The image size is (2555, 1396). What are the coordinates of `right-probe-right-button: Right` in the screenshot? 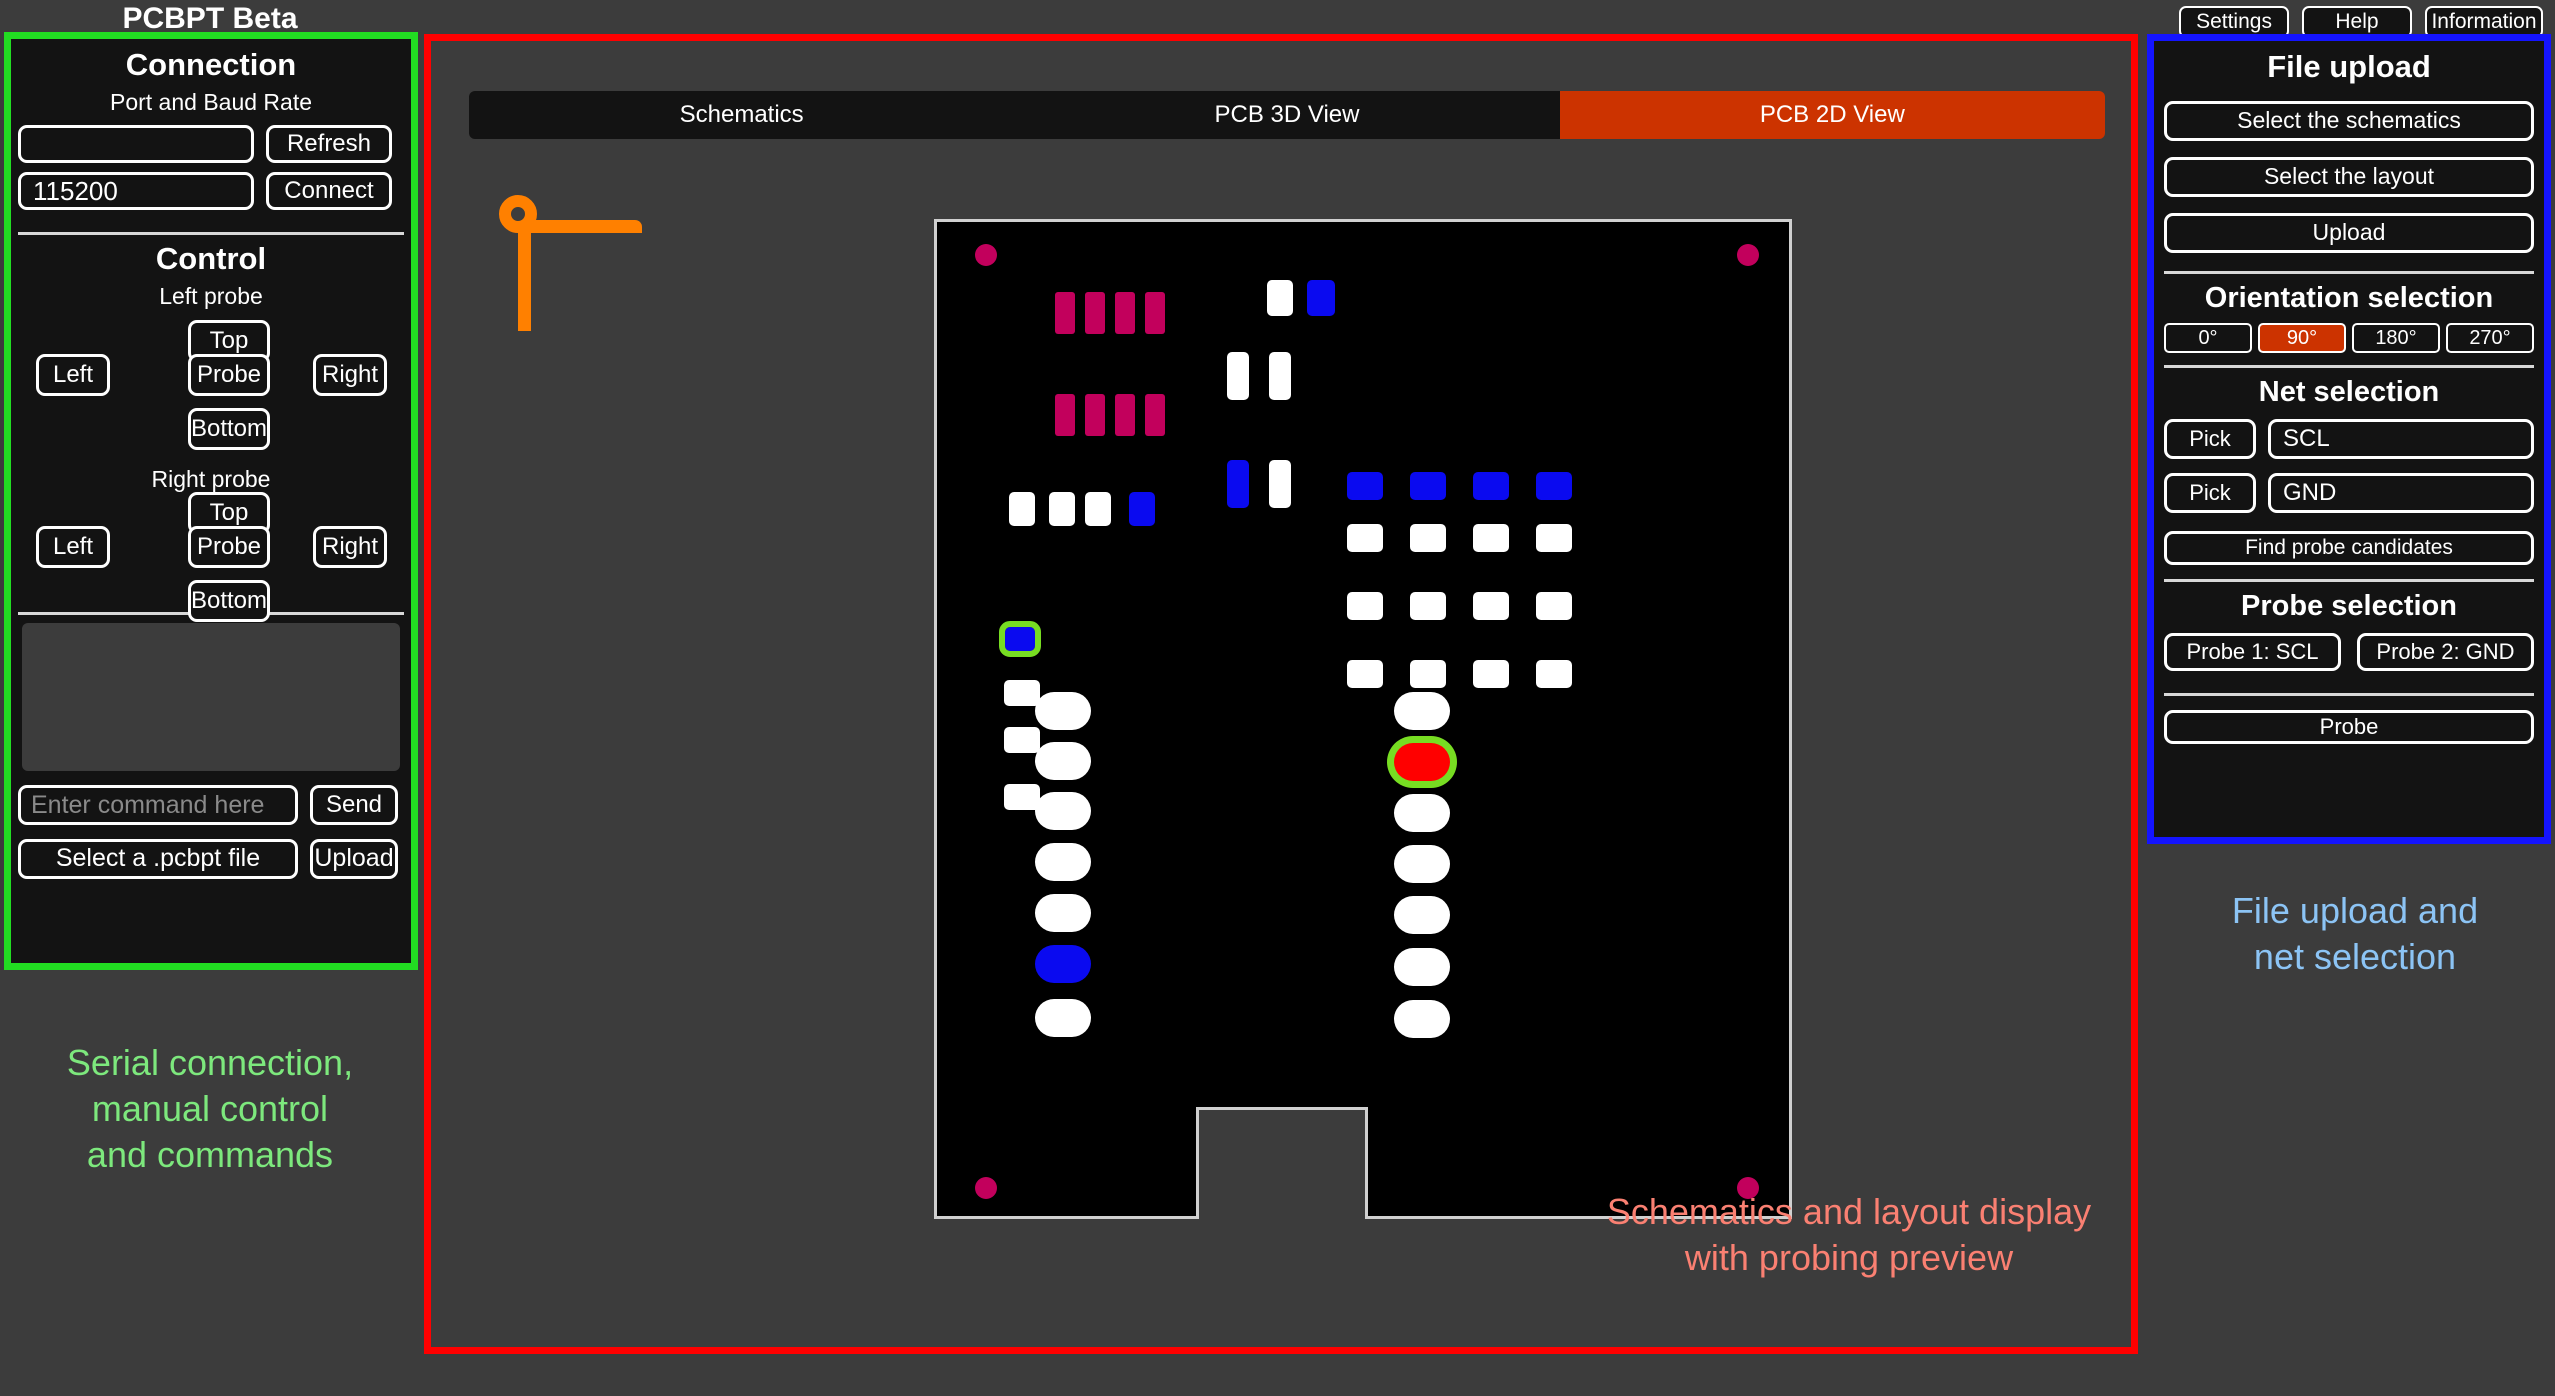 It's located at (350, 547).